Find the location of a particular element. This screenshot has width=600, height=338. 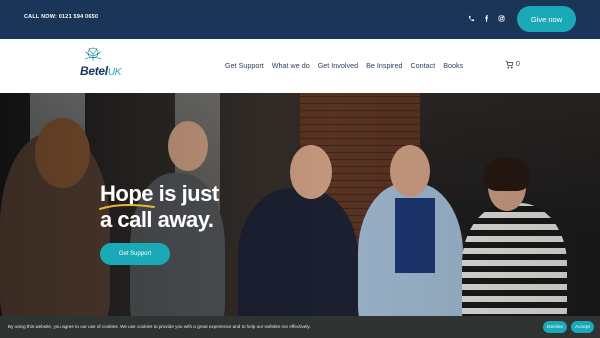

nav-item-get-support: Get Support is located at coordinates (244, 65).